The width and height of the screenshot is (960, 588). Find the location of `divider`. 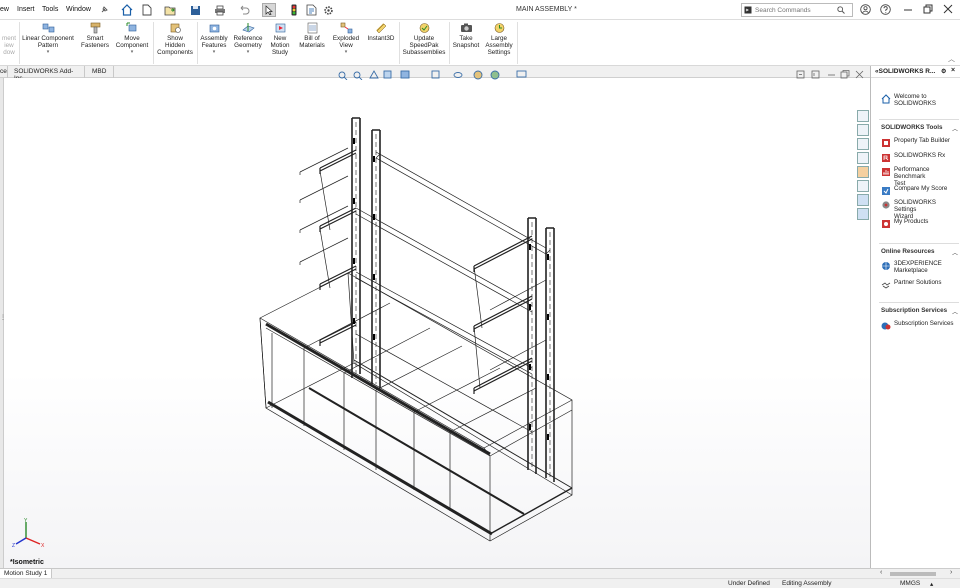

divider is located at coordinates (919, 302).